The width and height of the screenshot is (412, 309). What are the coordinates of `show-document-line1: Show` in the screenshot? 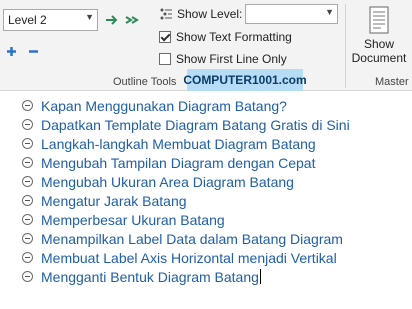 It's located at (379, 44).